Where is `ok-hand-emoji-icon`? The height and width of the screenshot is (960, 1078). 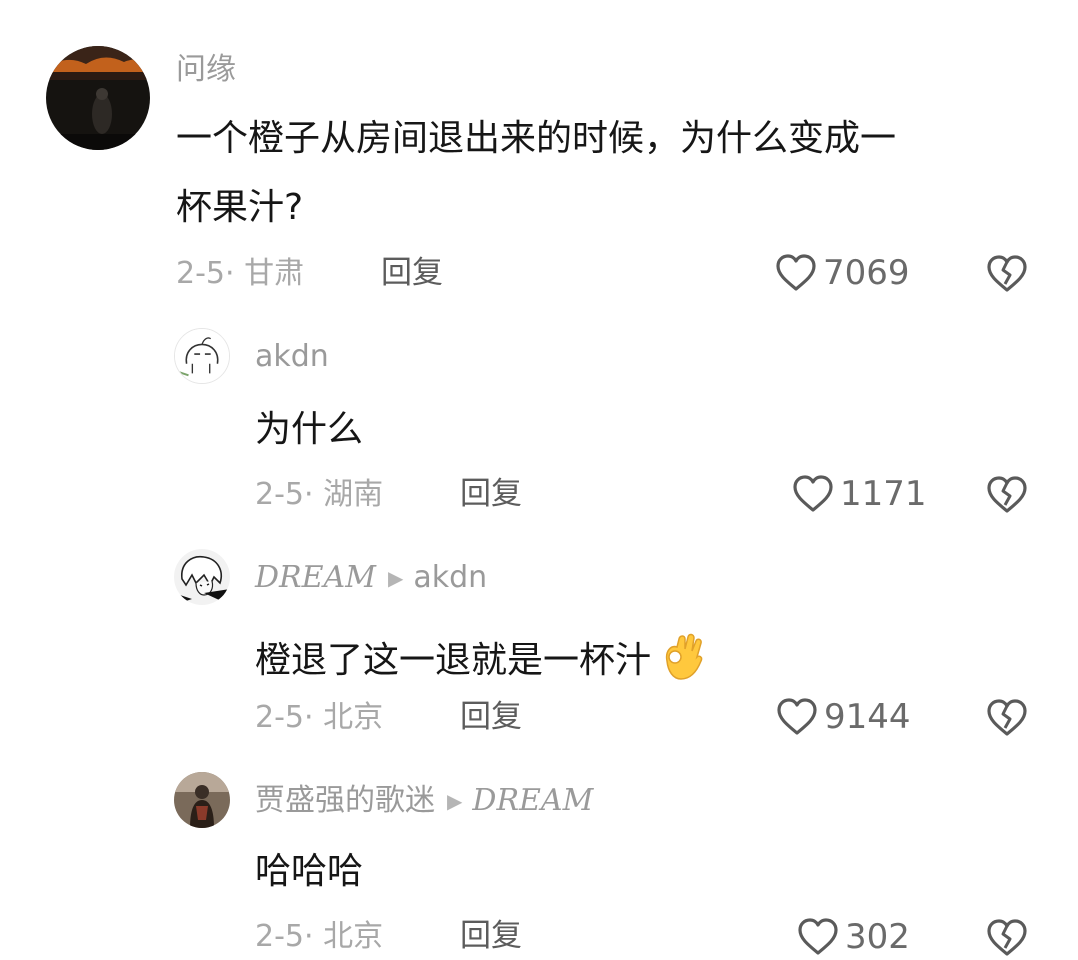
ok-hand-emoji-icon is located at coordinates (683, 660).